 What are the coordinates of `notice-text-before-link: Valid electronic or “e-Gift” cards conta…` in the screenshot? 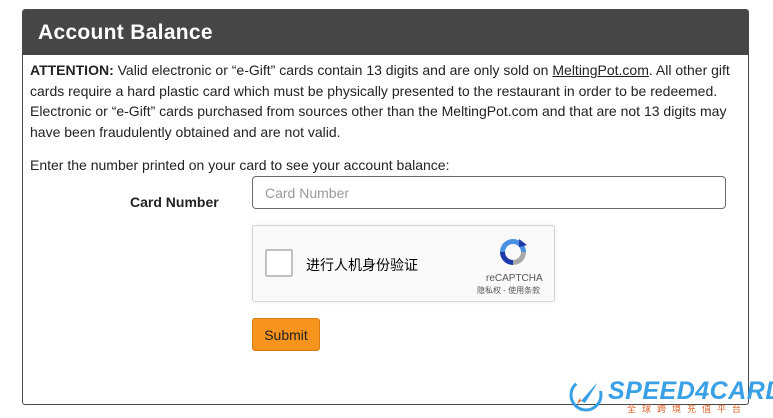 It's located at (333, 70).